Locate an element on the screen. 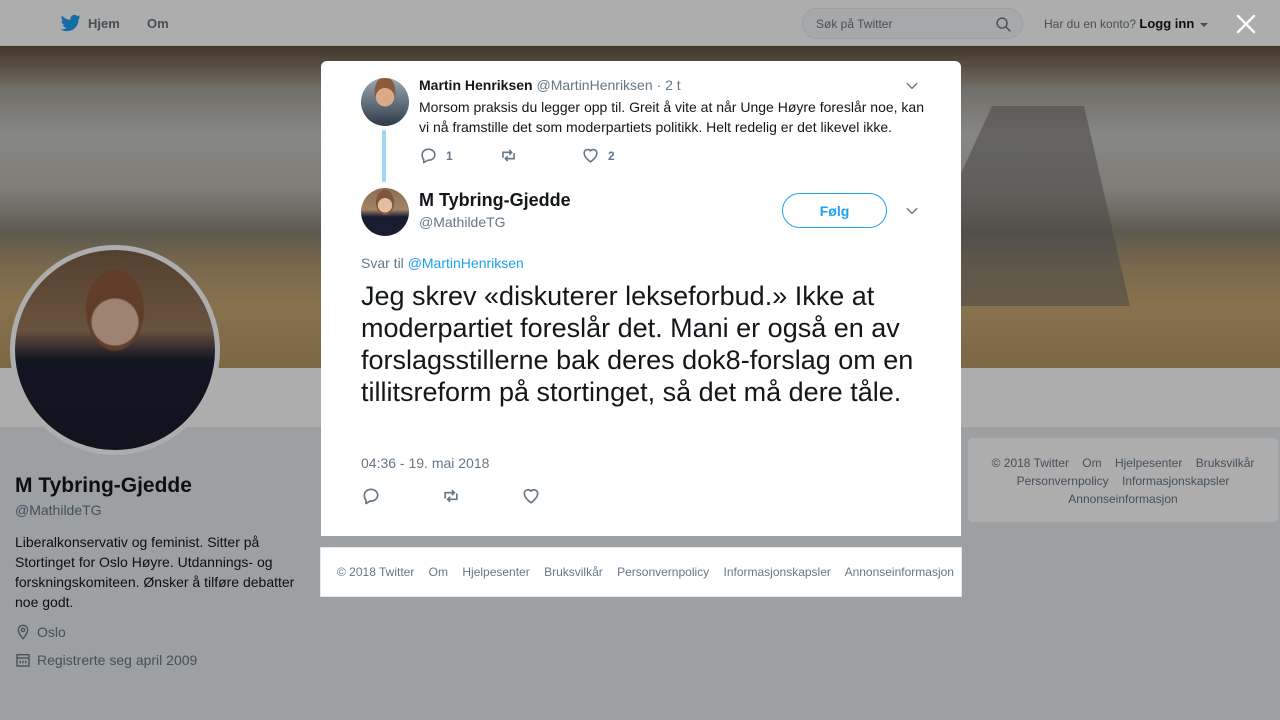  reply-prefix: Svar til is located at coordinates (382, 263).